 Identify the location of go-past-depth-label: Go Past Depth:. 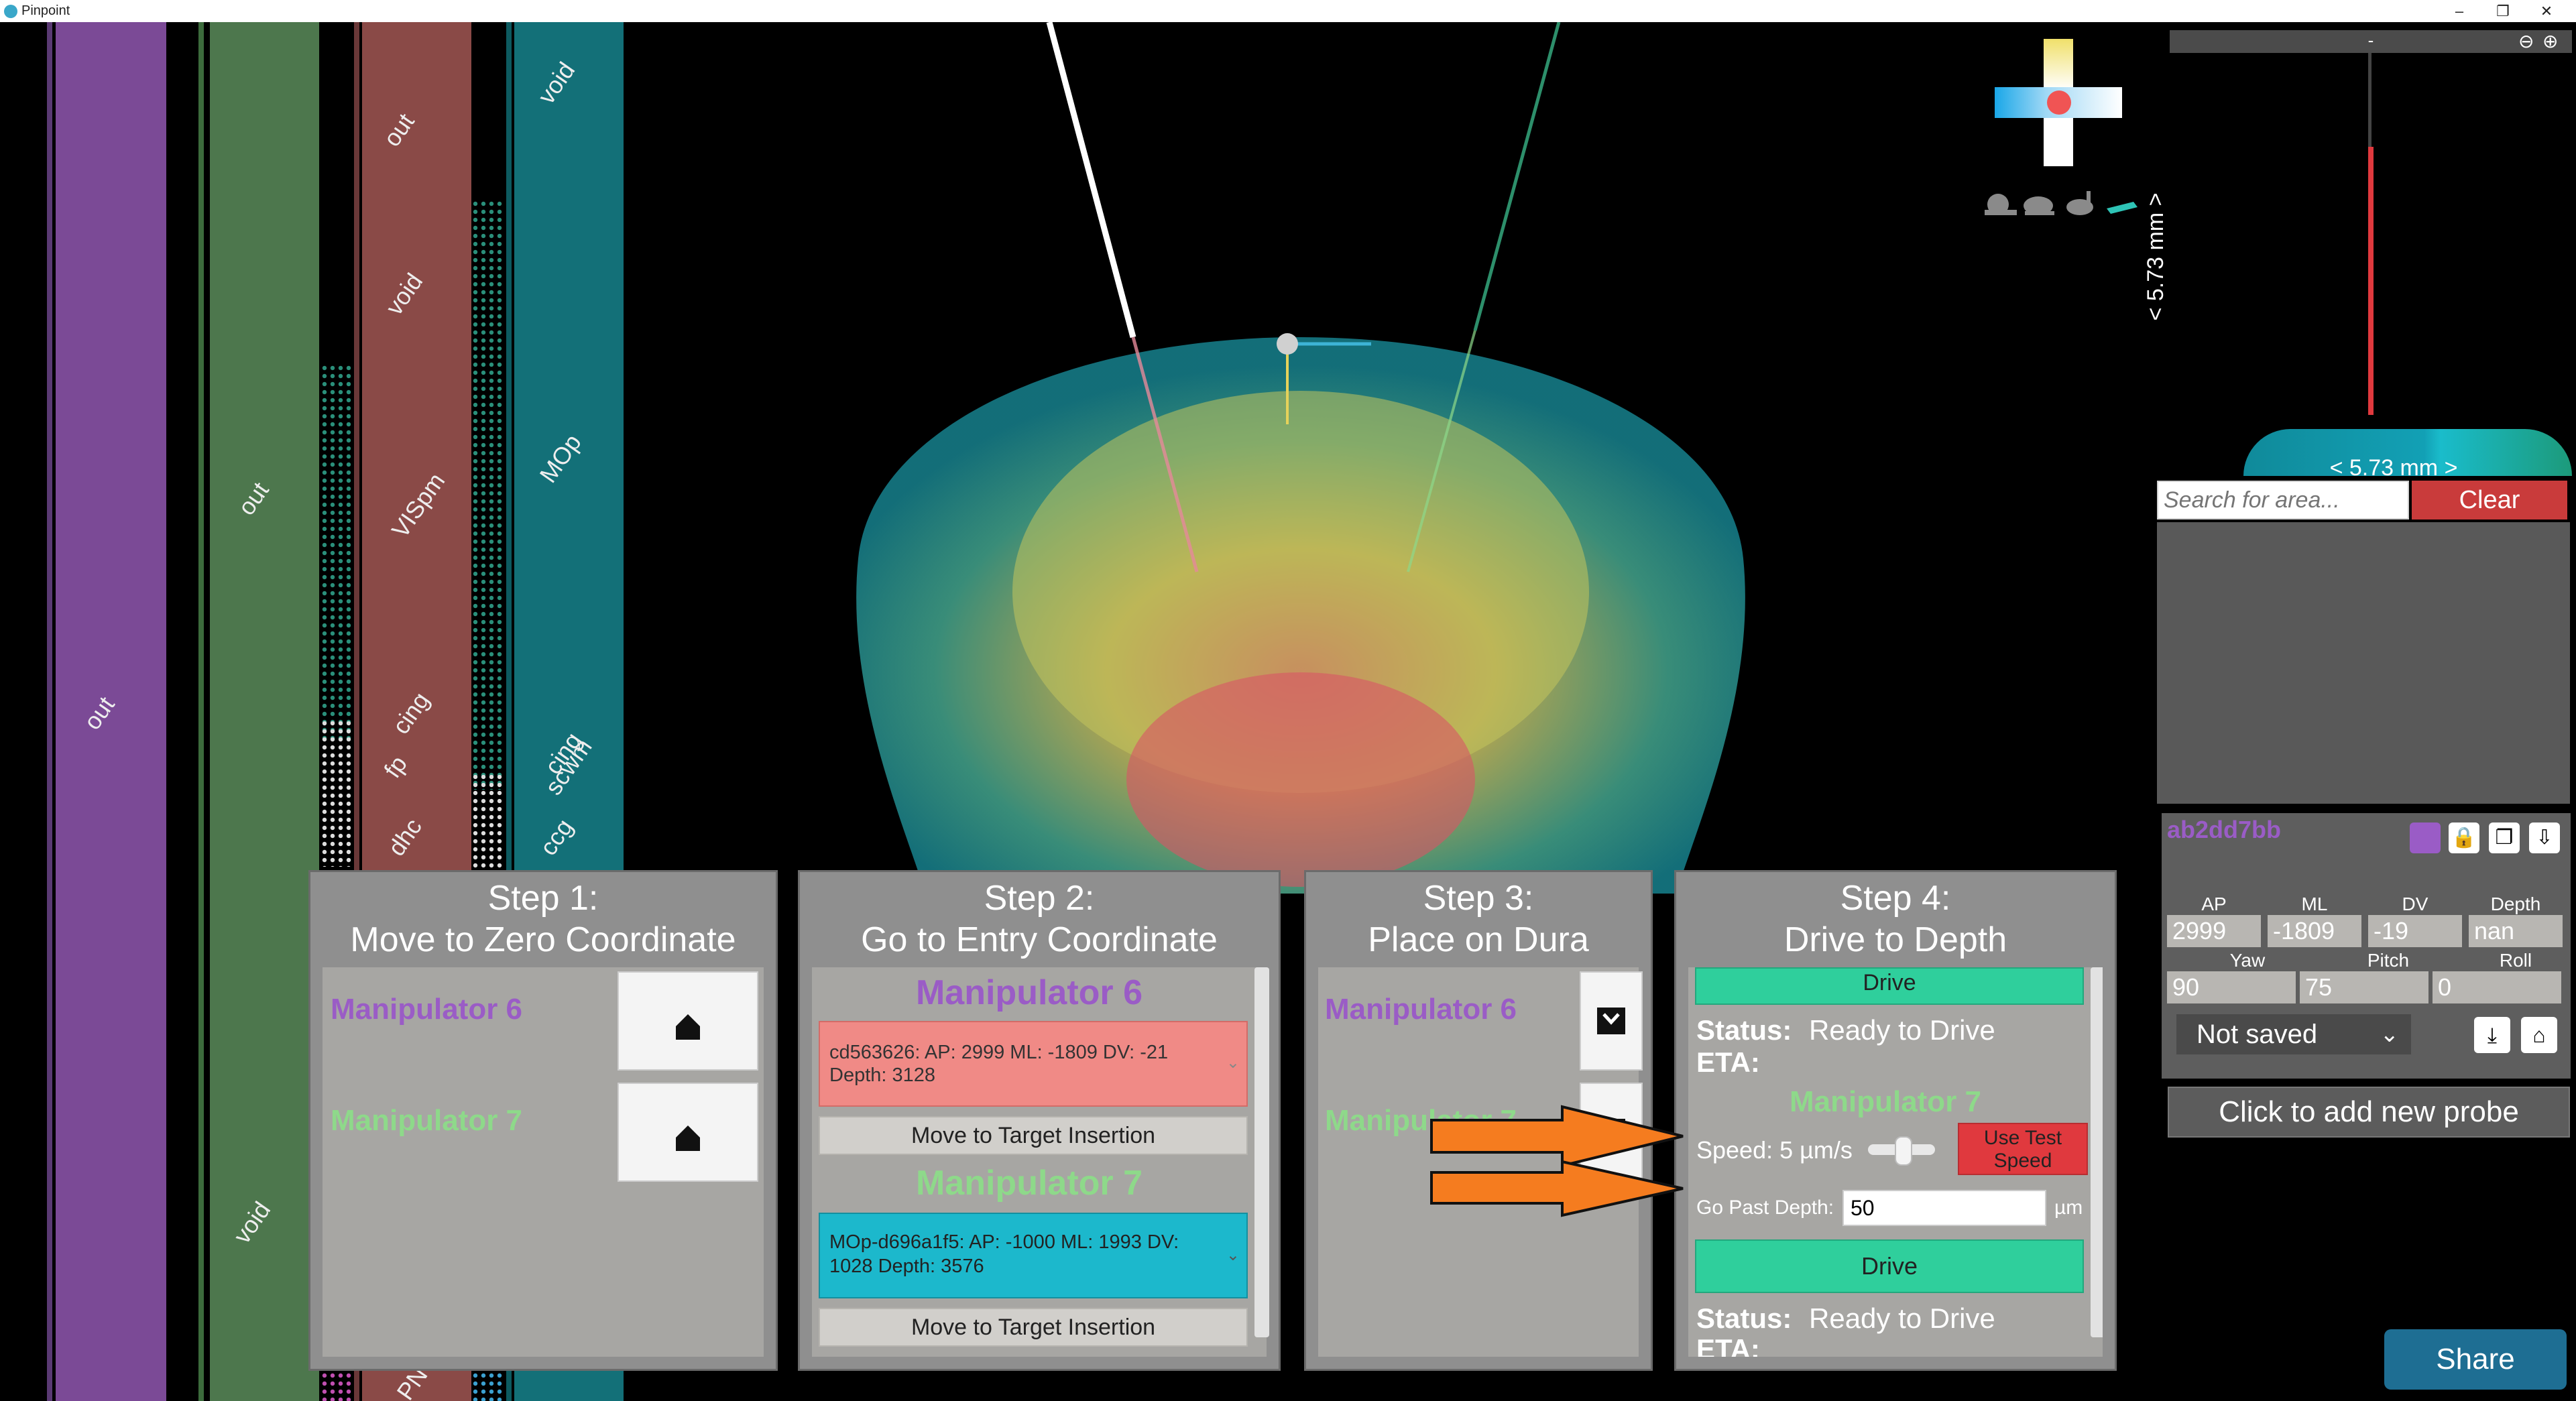
(1765, 1208).